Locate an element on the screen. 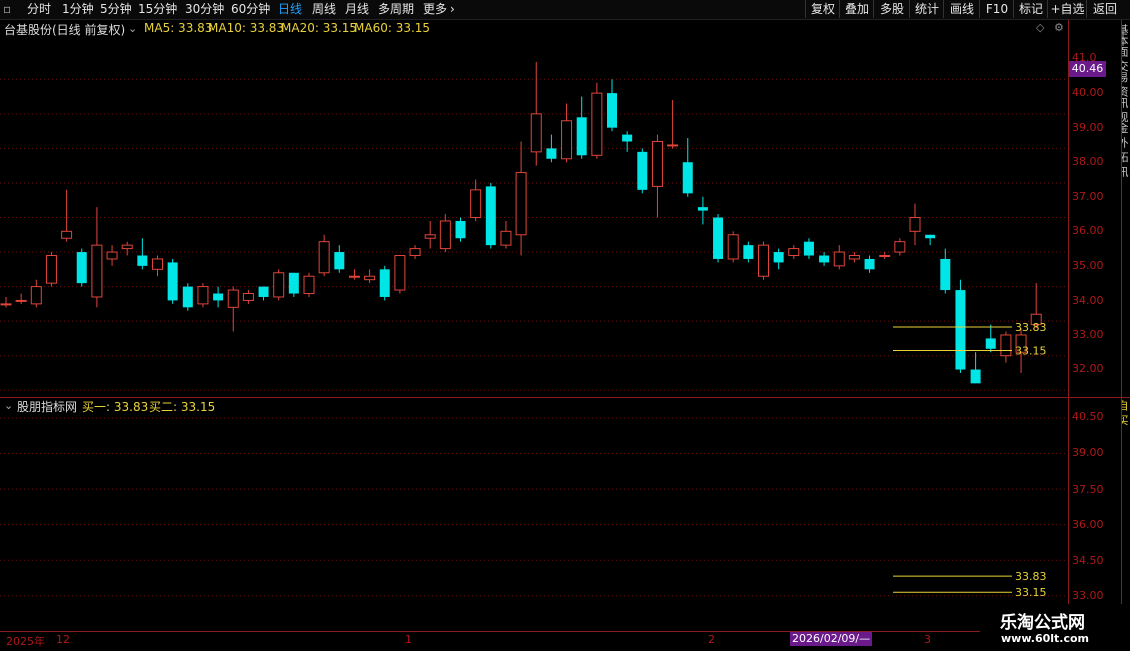  sub-y-tick: 34.50 is located at coordinates (1088, 560).